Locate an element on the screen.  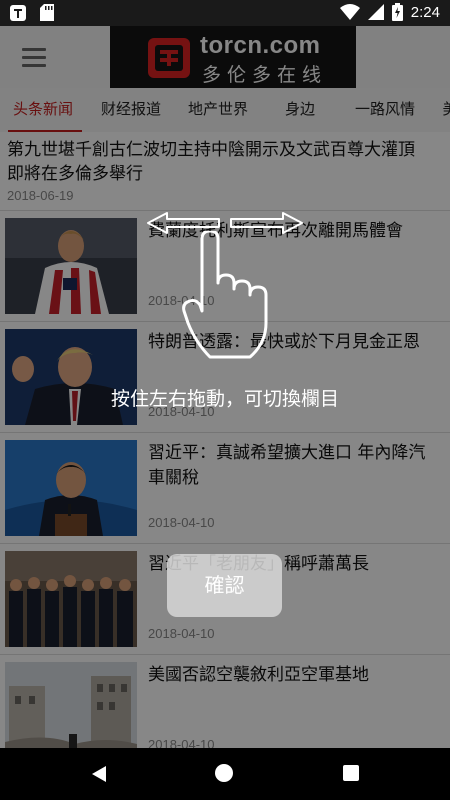
clock: 2:24 is located at coordinates (425, 12).